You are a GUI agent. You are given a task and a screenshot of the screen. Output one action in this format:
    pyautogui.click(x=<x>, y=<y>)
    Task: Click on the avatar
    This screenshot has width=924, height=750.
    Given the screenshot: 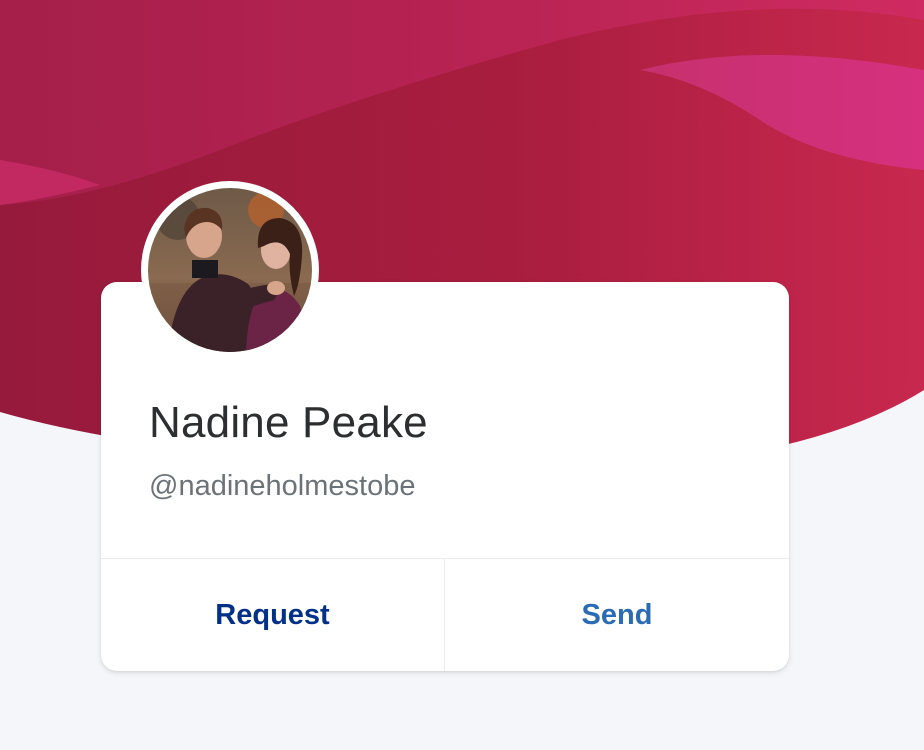 What is the action you would take?
    pyautogui.click(x=230, y=270)
    